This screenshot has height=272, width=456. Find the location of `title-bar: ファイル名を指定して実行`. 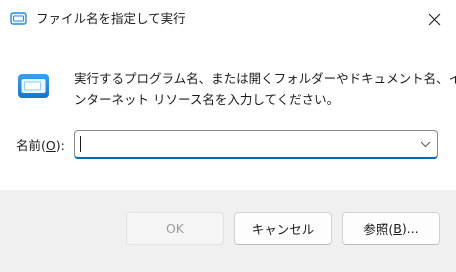

title-bar: ファイル名を指定して実行 is located at coordinates (228, 19).